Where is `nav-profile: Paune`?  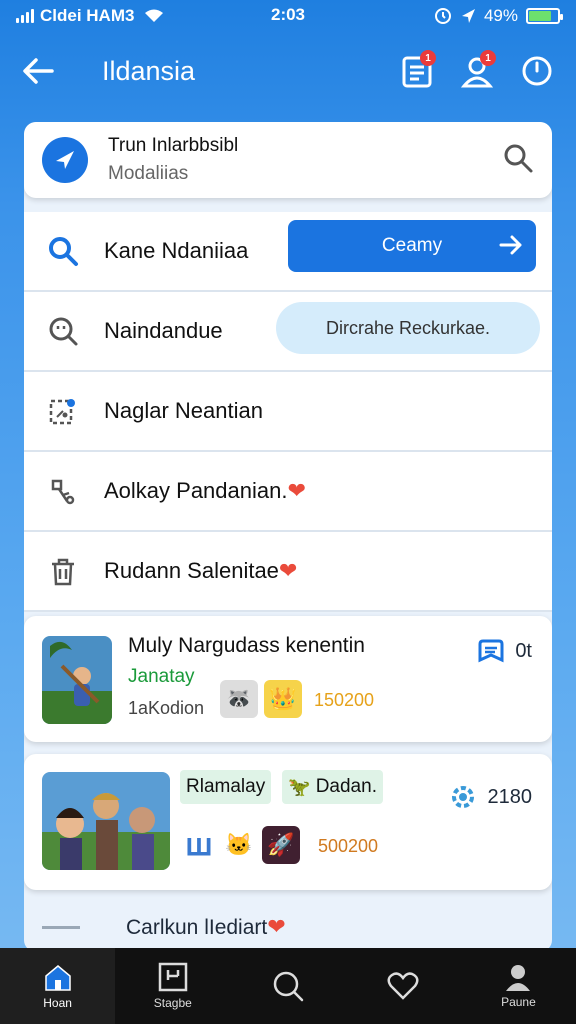
nav-profile: Paune is located at coordinates (518, 986).